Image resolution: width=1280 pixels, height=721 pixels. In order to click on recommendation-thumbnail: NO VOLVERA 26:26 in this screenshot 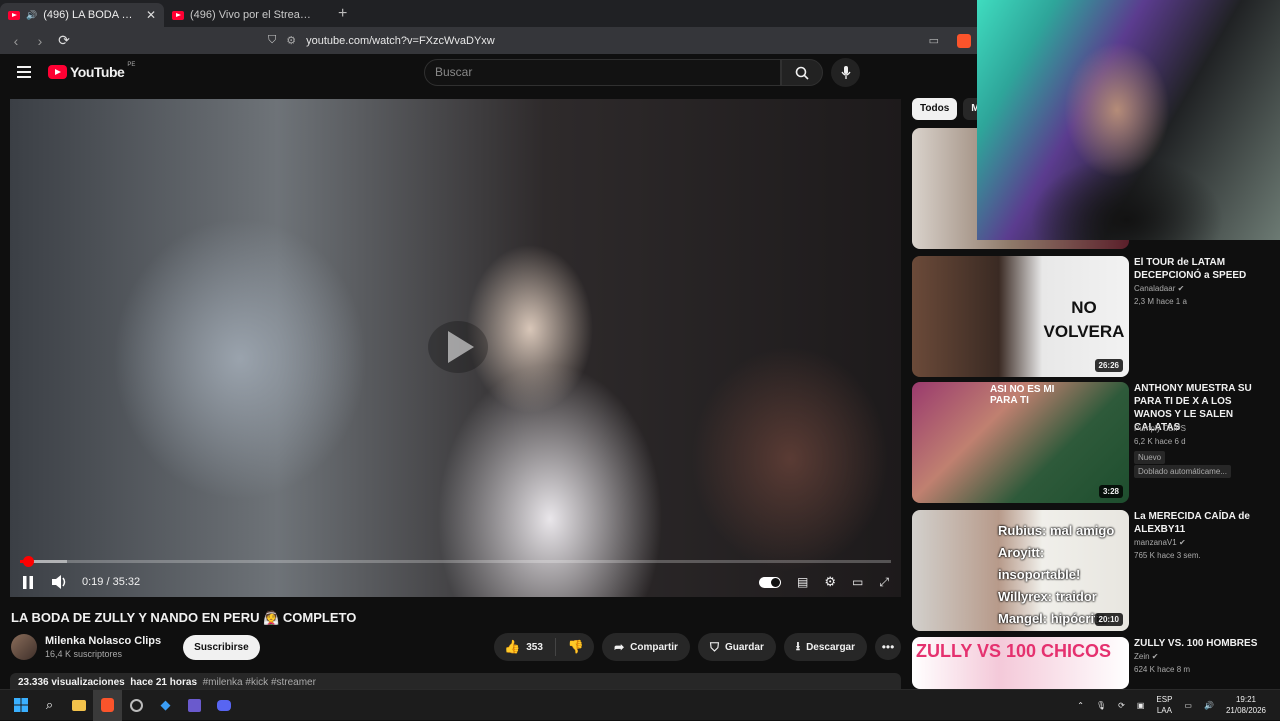, I will do `click(1020, 316)`.